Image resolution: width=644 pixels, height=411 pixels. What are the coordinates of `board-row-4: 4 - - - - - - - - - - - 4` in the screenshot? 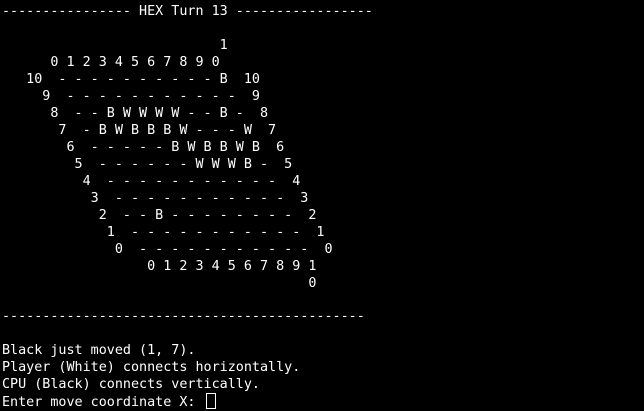 It's located at (151, 181).